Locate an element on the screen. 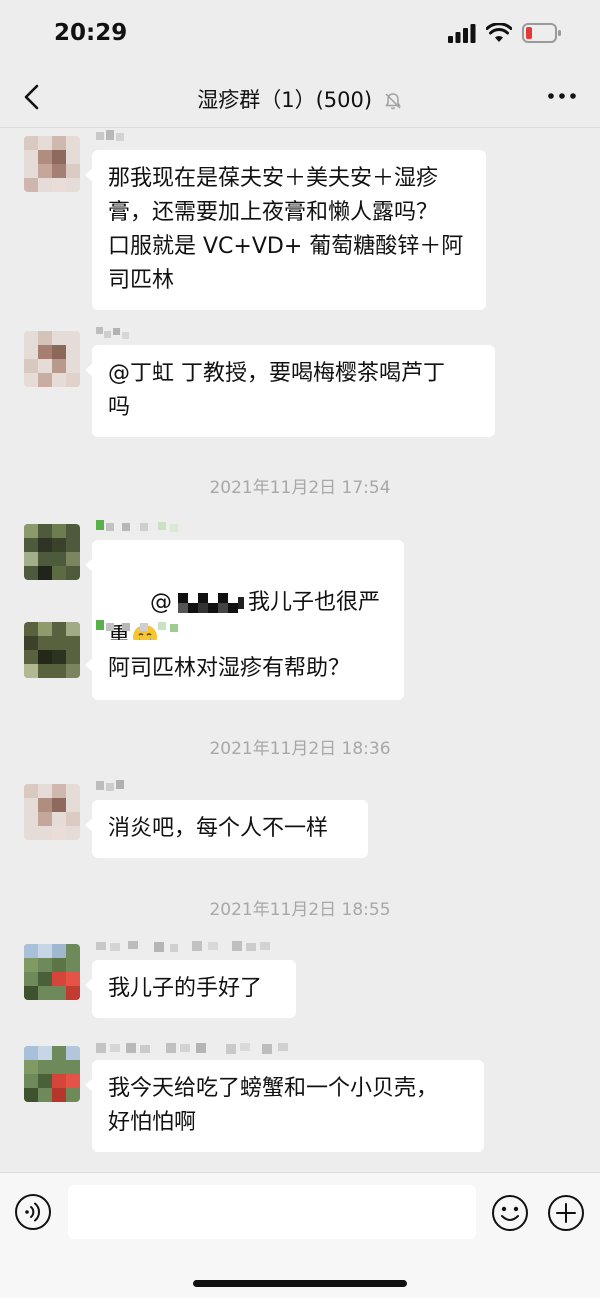 The image size is (600, 1298). battery-icon is located at coordinates (541, 33).